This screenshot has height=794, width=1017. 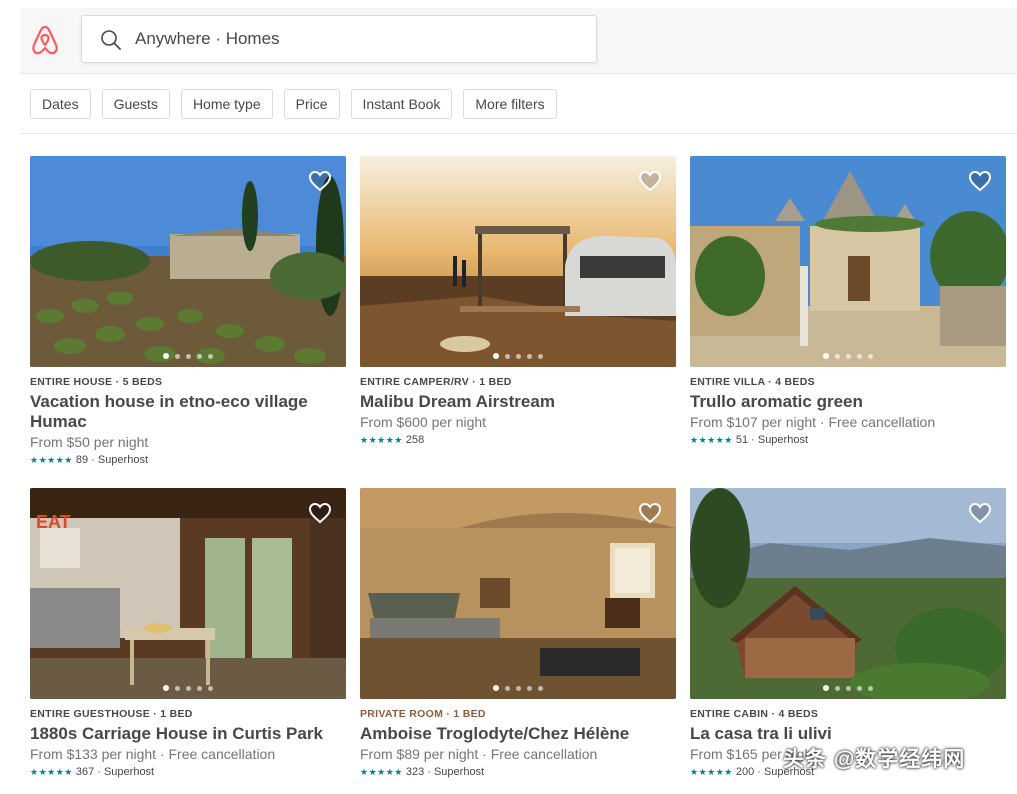 I want to click on listing-title: Vacation house in etno-eco village Humac, so click(x=188, y=412).